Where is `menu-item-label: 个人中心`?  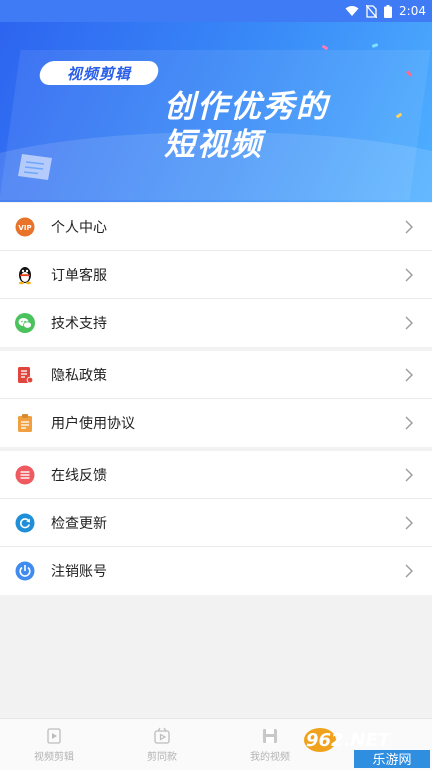
menu-item-label: 个人中心 is located at coordinates (79, 227).